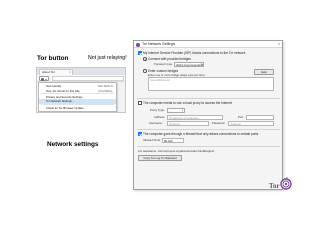 This screenshot has height=240, width=320. What do you see at coordinates (156, 123) in the screenshot?
I see `username-label: Username:` at bounding box center [156, 123].